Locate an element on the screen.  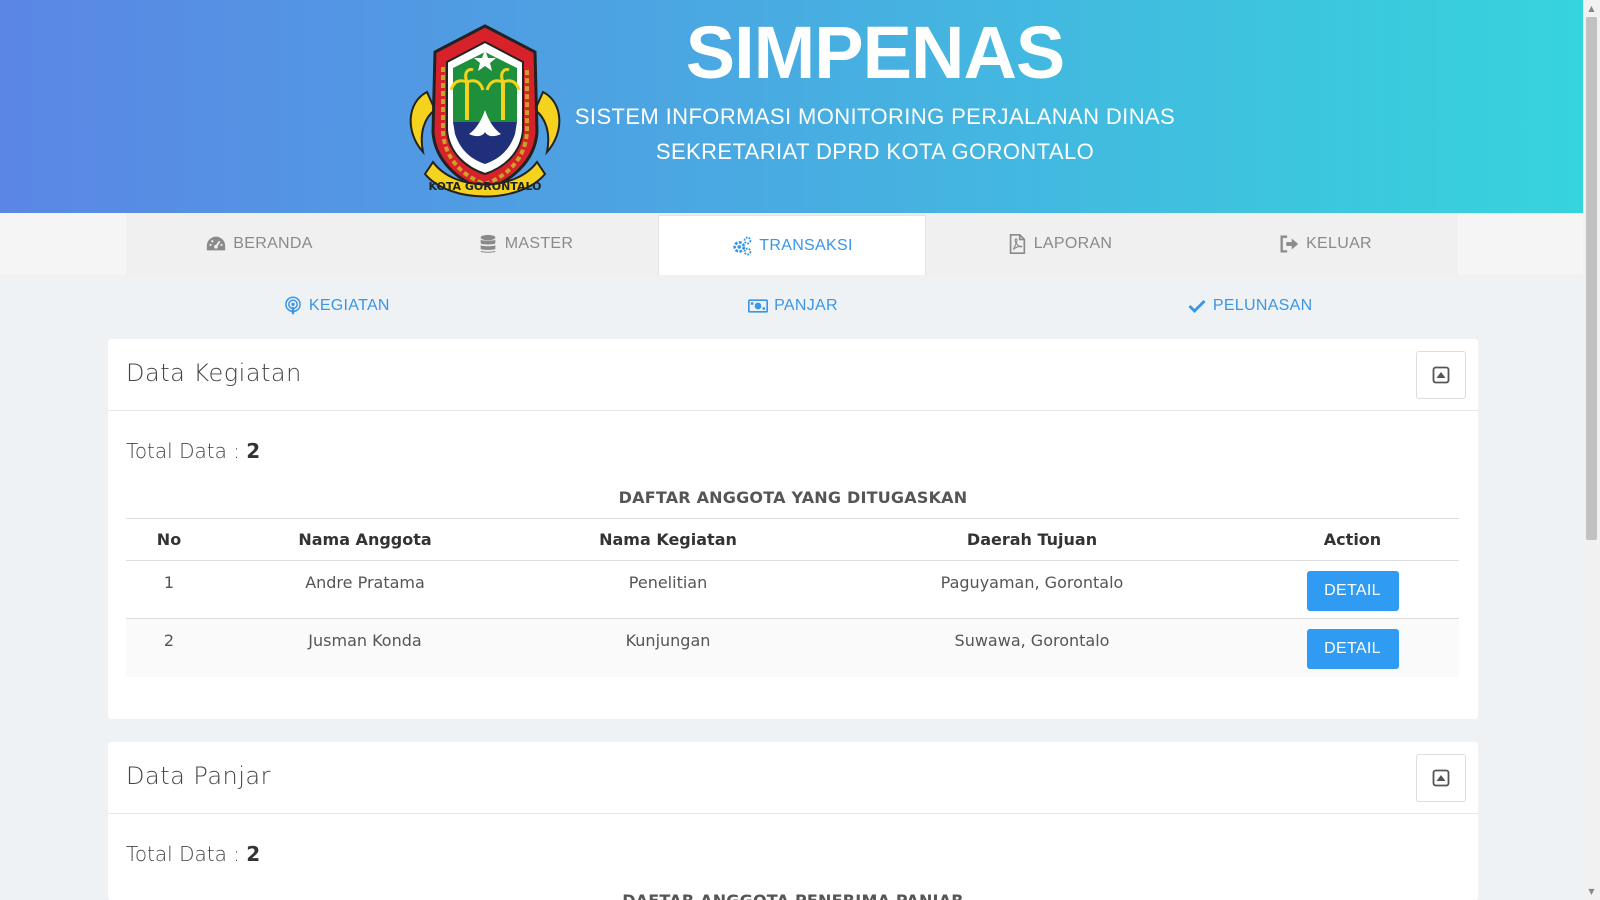
subnav-item-pelunasan: PELUNASAN is located at coordinates (1249, 306).